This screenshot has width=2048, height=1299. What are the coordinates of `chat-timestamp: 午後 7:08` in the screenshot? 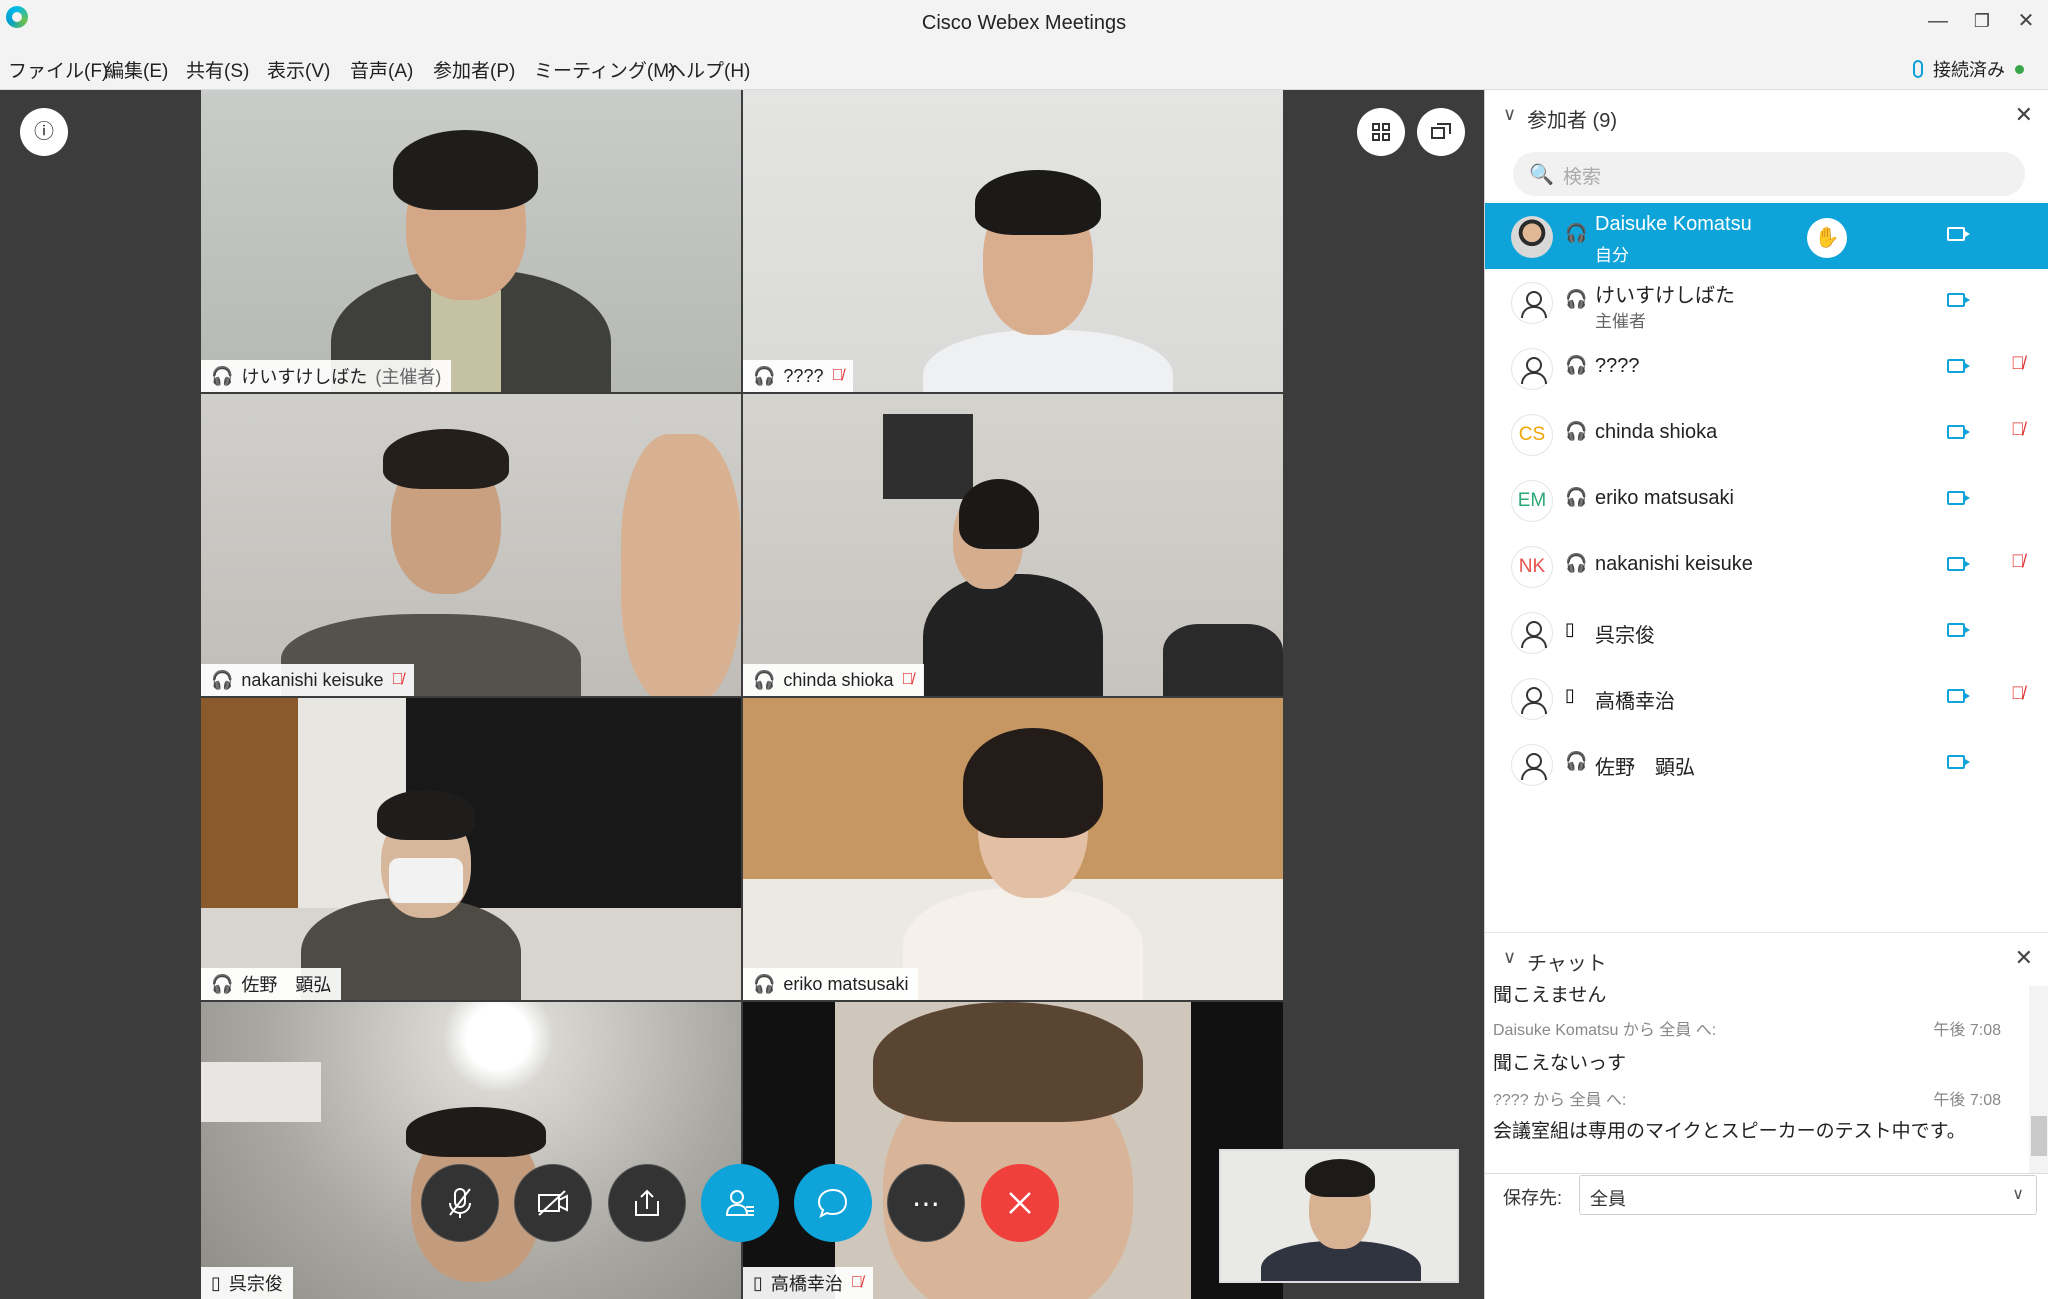 It's located at (1967, 1100).